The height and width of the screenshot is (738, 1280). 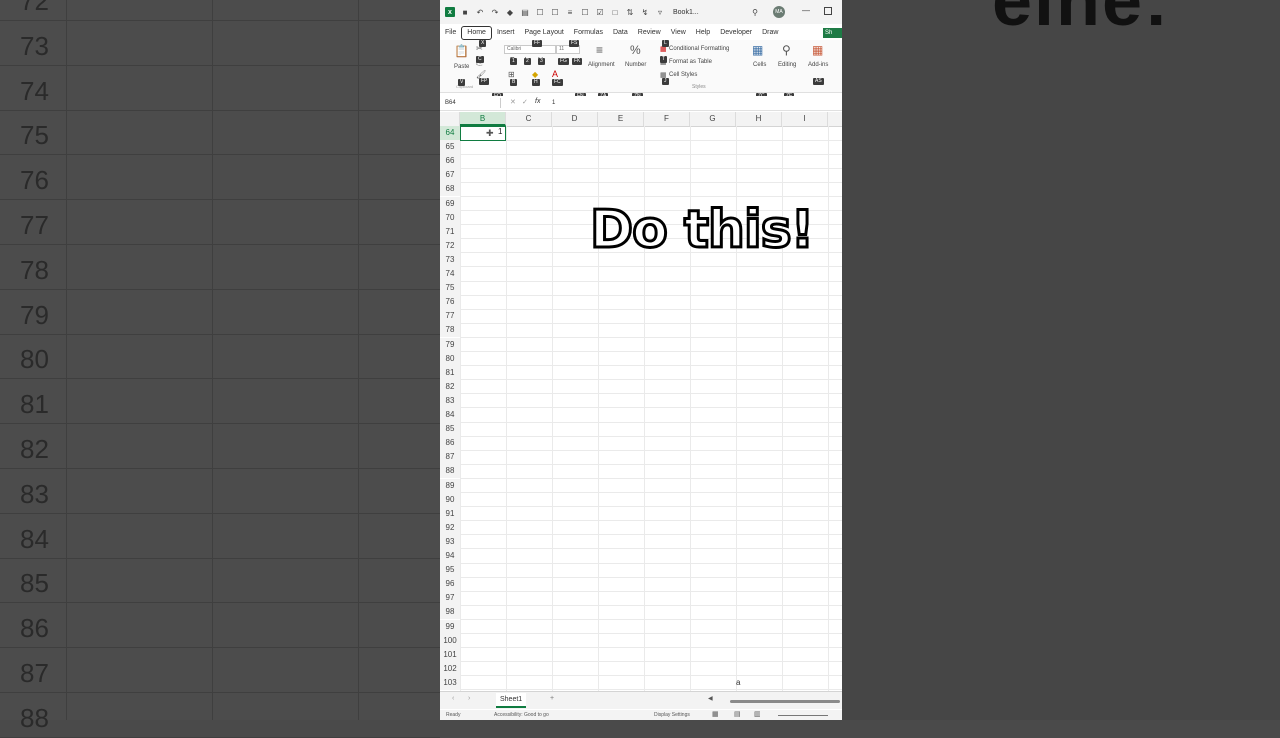 What do you see at coordinates (450, 344) in the screenshot?
I see `row-header: 79` at bounding box center [450, 344].